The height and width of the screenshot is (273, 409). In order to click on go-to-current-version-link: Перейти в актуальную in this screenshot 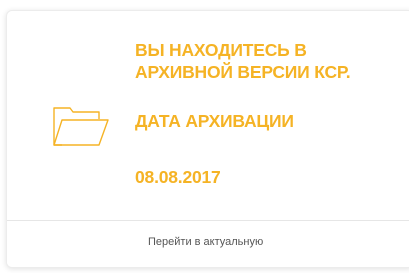, I will do `click(205, 242)`.